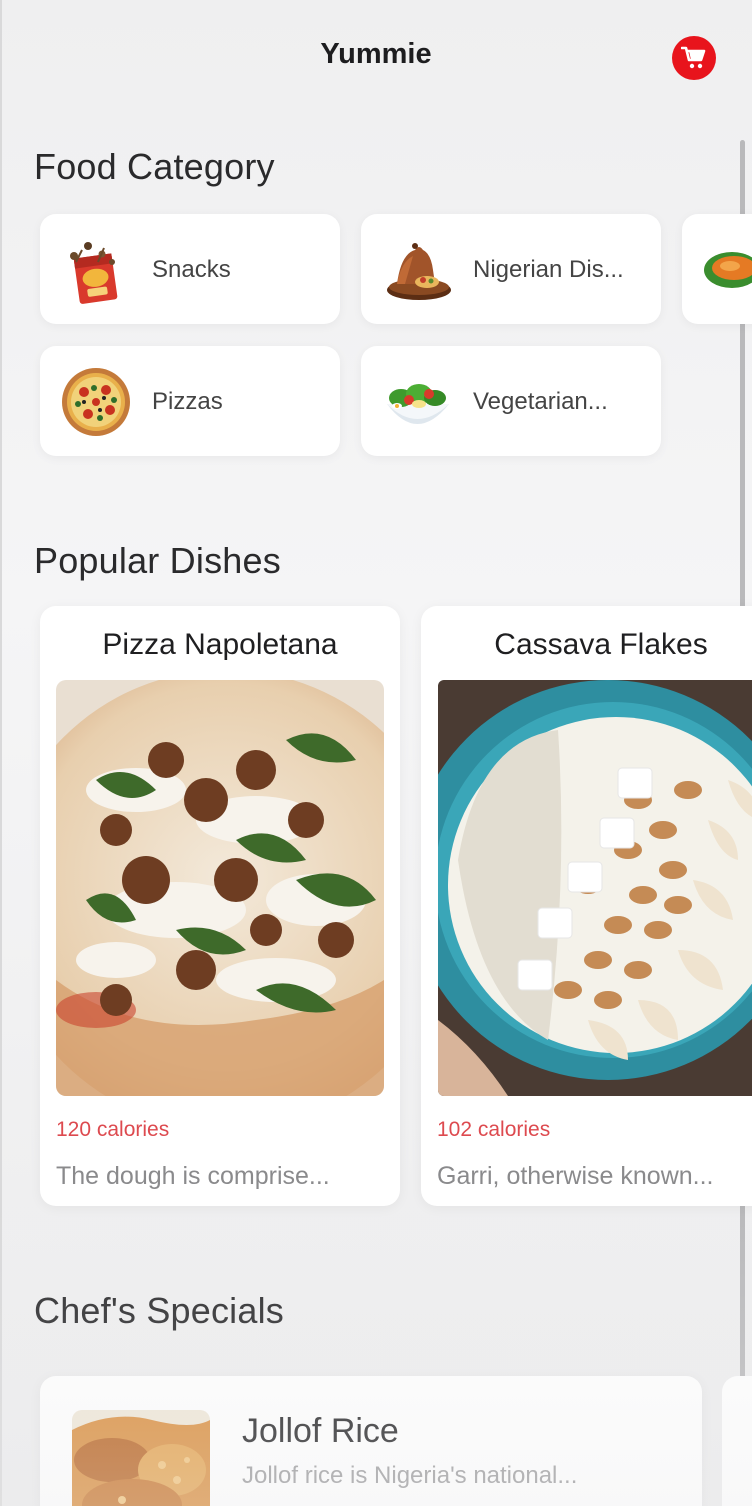 The width and height of the screenshot is (752, 1506). I want to click on popular-dishes-heading: Popular Dishes, so click(157, 560).